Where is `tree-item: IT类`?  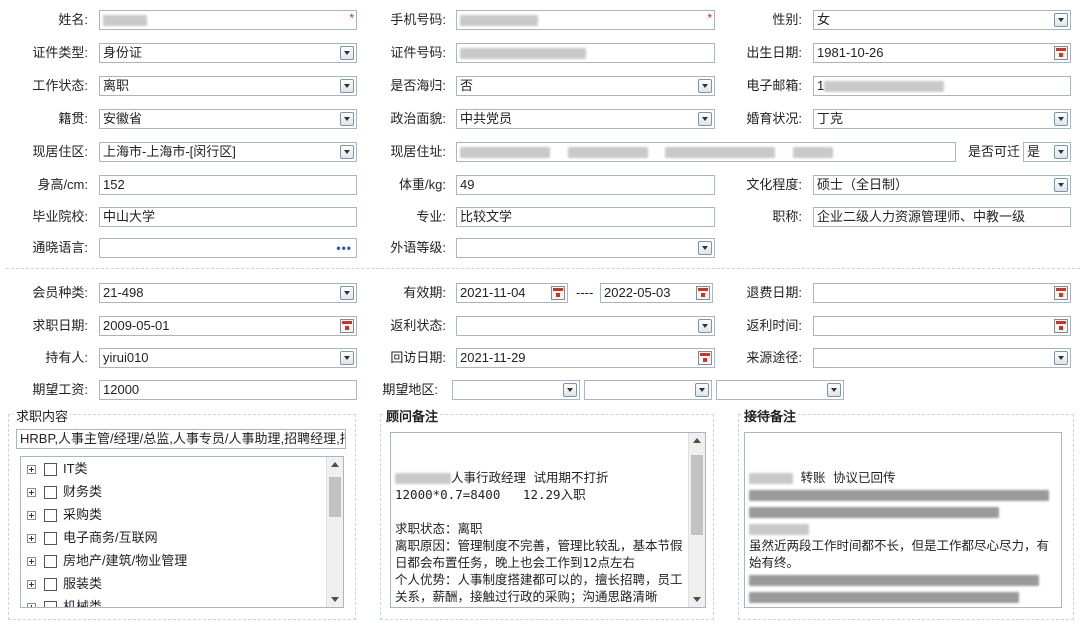
tree-item: IT类 is located at coordinates (57, 469).